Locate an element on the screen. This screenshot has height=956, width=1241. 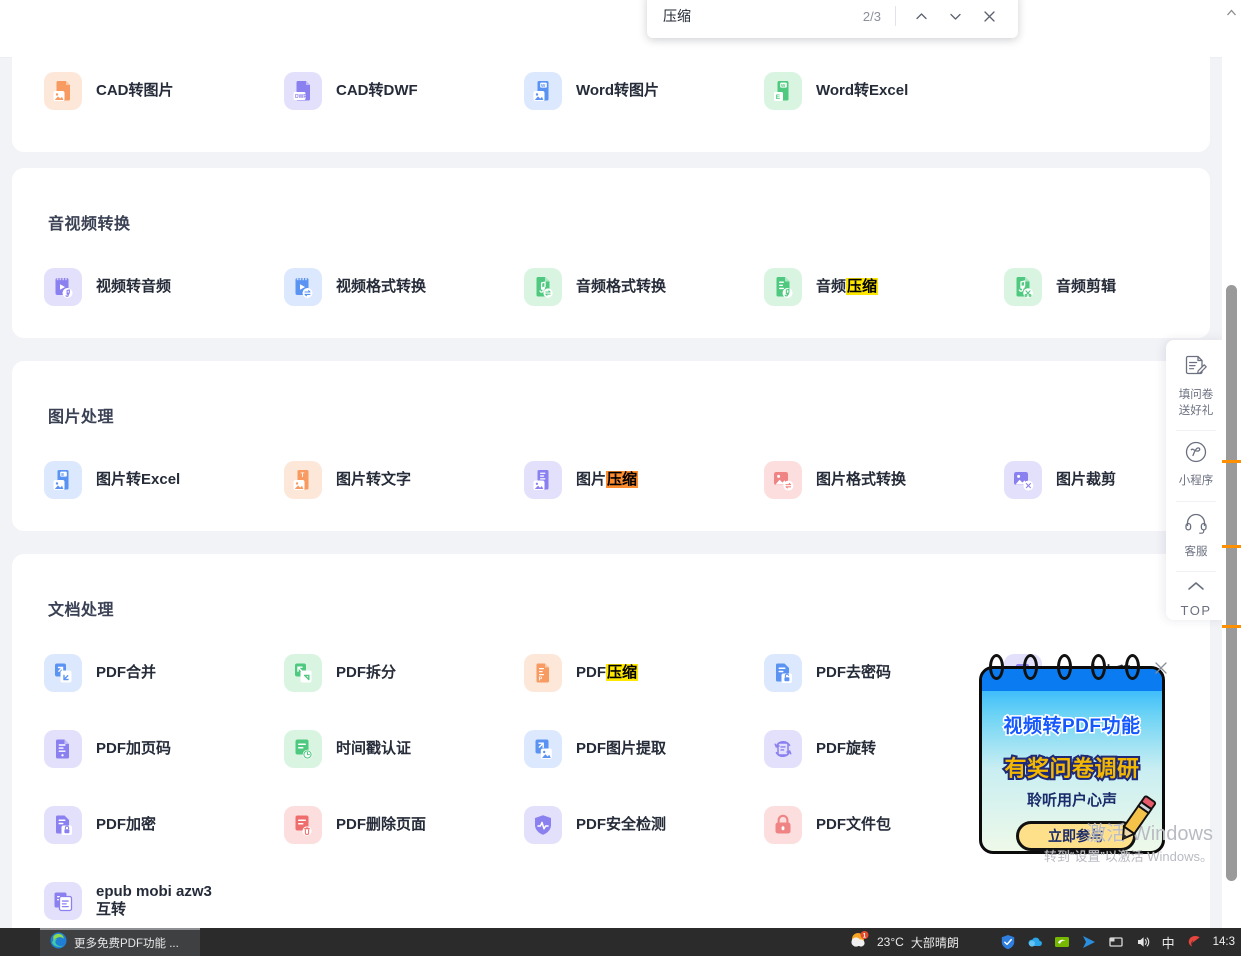
tool-pdf-encrypt: PDF加密 is located at coordinates (169, 825).